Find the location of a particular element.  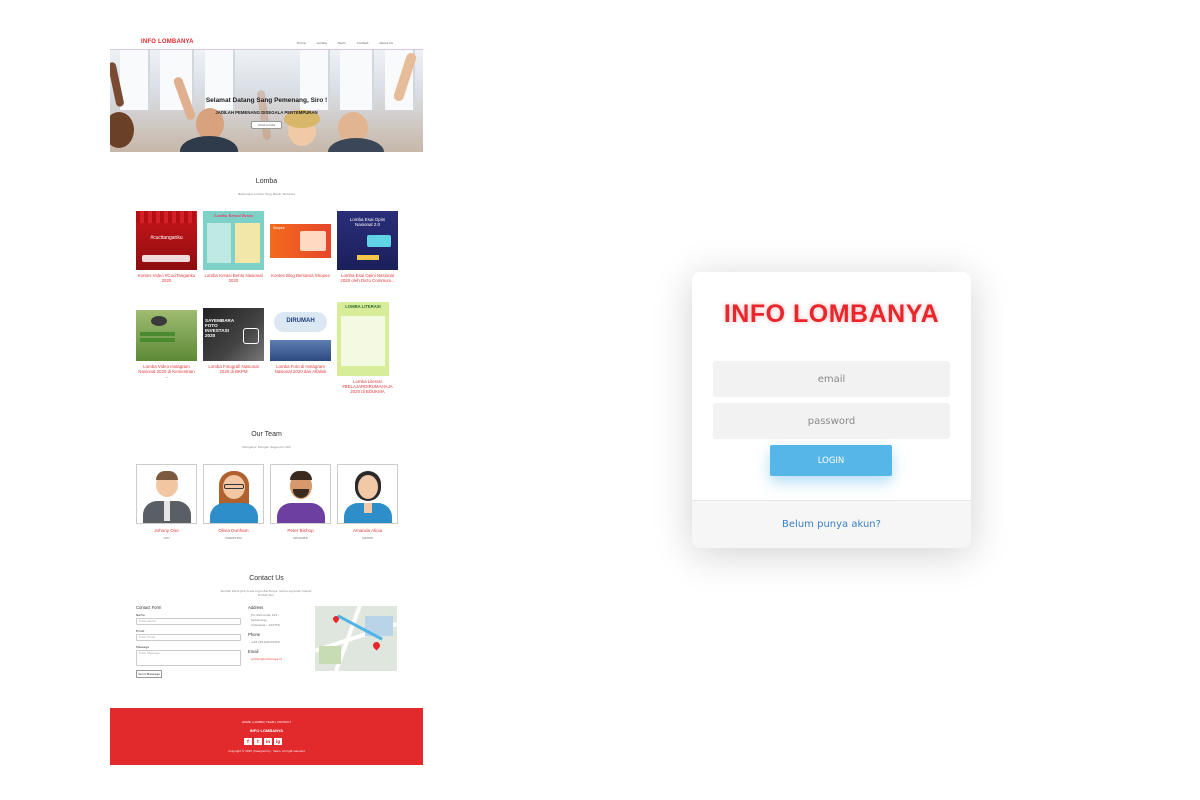

message-label: Message is located at coordinates (143, 647).